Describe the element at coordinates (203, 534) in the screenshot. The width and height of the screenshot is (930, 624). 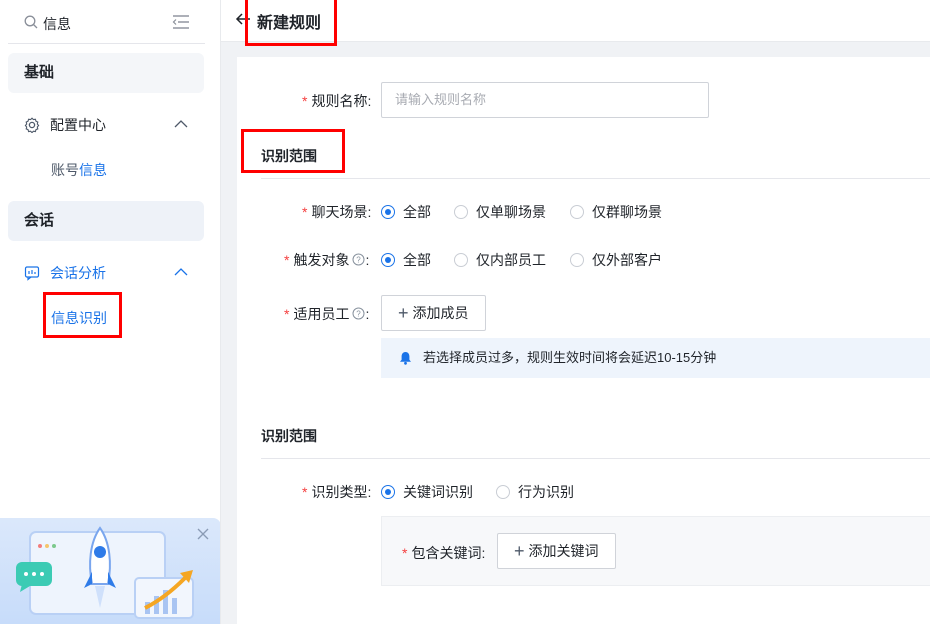
I see `close-icon` at that location.